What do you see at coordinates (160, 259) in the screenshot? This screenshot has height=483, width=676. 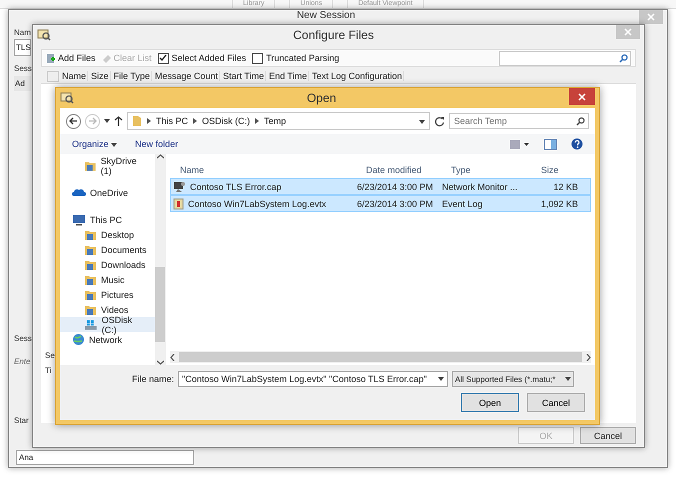 I see `vertical-scrollbar` at bounding box center [160, 259].